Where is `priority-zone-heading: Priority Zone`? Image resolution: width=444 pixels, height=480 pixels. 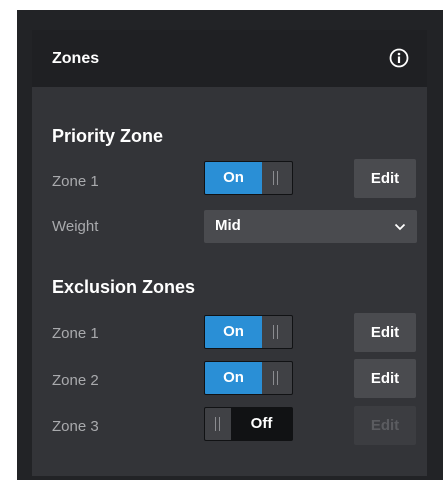 priority-zone-heading: Priority Zone is located at coordinates (108, 136).